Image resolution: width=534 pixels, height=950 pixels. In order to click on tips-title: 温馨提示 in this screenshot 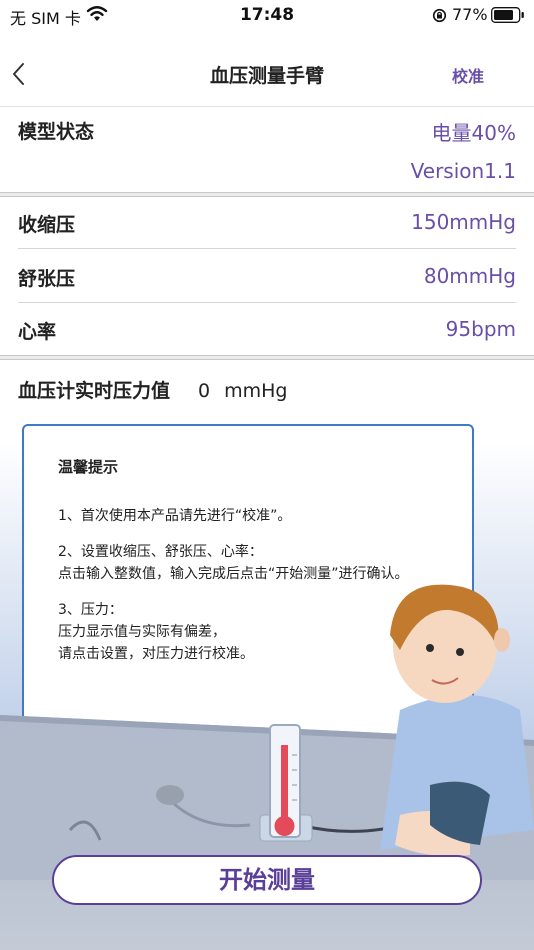, I will do `click(88, 467)`.